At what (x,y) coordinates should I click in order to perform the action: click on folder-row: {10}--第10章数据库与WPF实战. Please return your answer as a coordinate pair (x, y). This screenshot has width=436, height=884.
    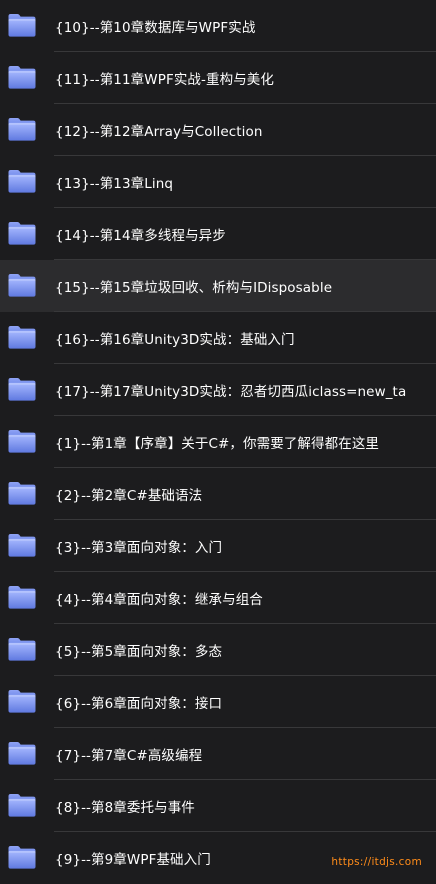
    Looking at the image, I should click on (218, 26).